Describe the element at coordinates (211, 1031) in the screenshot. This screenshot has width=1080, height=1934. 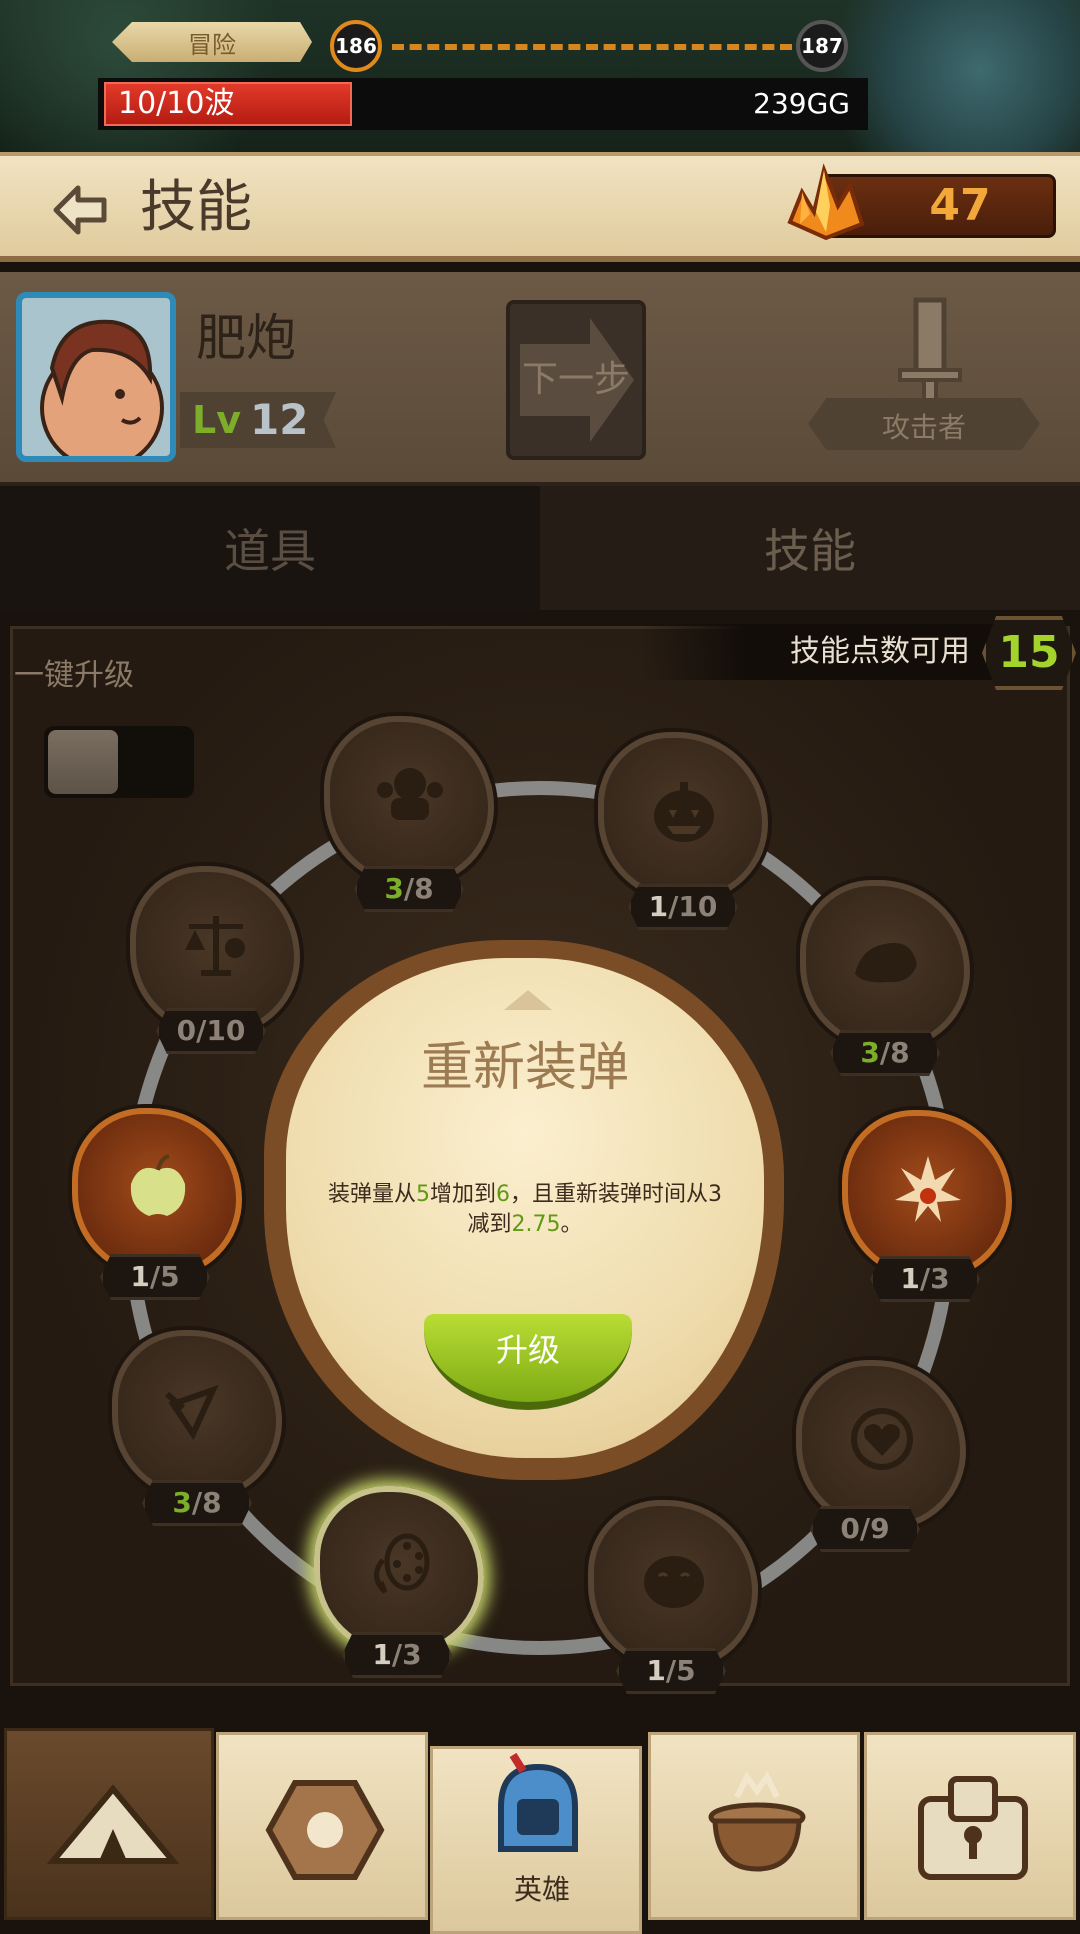
I see `skill-level-count: 0/10` at that location.